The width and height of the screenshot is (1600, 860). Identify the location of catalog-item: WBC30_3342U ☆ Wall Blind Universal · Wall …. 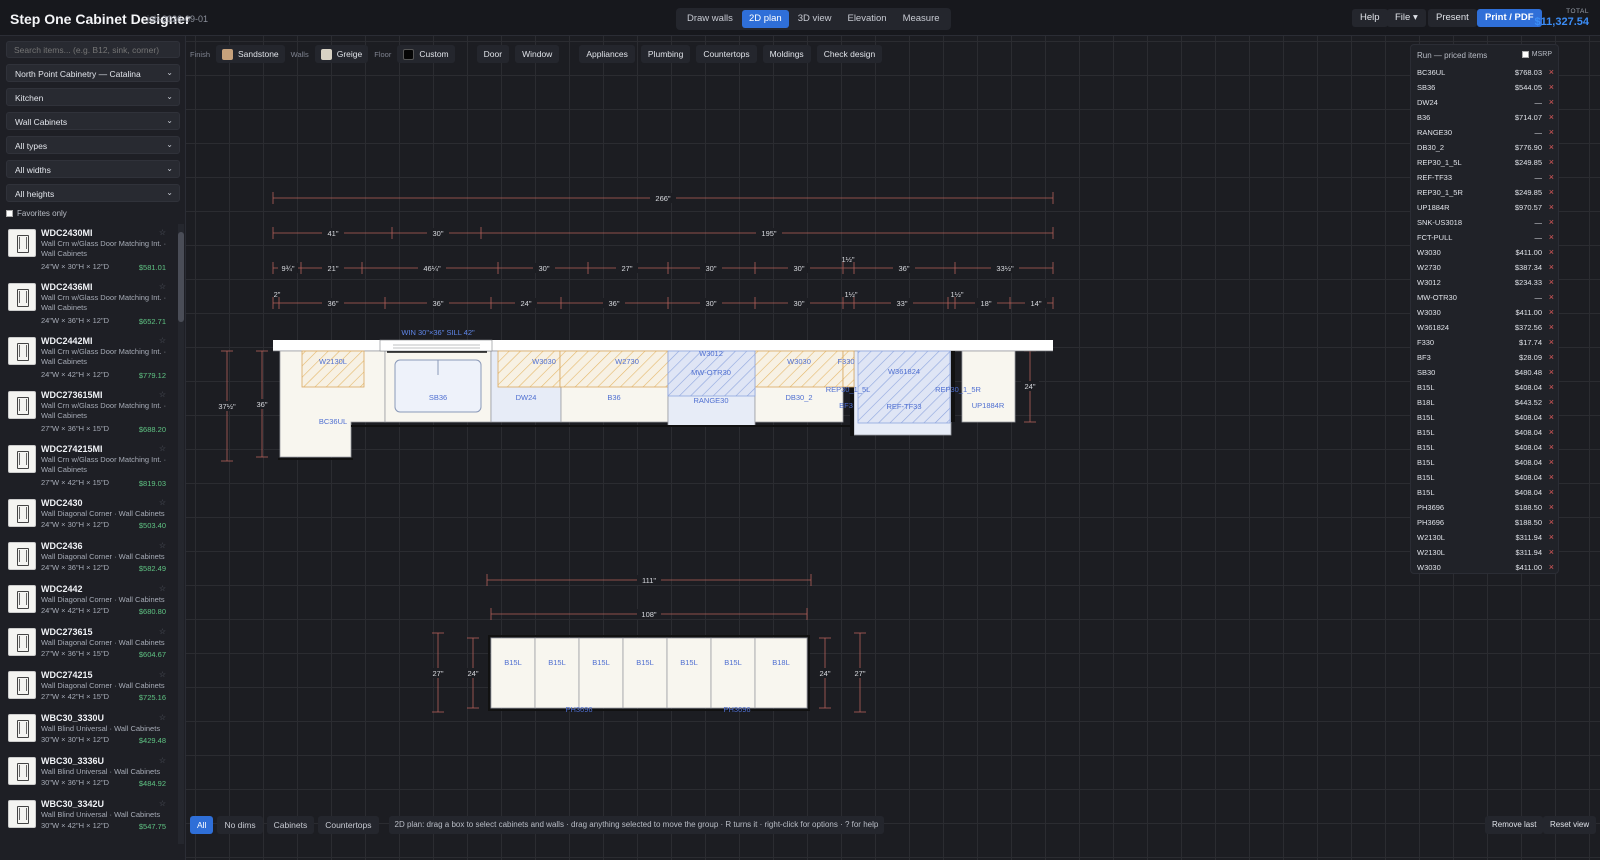
(89, 817).